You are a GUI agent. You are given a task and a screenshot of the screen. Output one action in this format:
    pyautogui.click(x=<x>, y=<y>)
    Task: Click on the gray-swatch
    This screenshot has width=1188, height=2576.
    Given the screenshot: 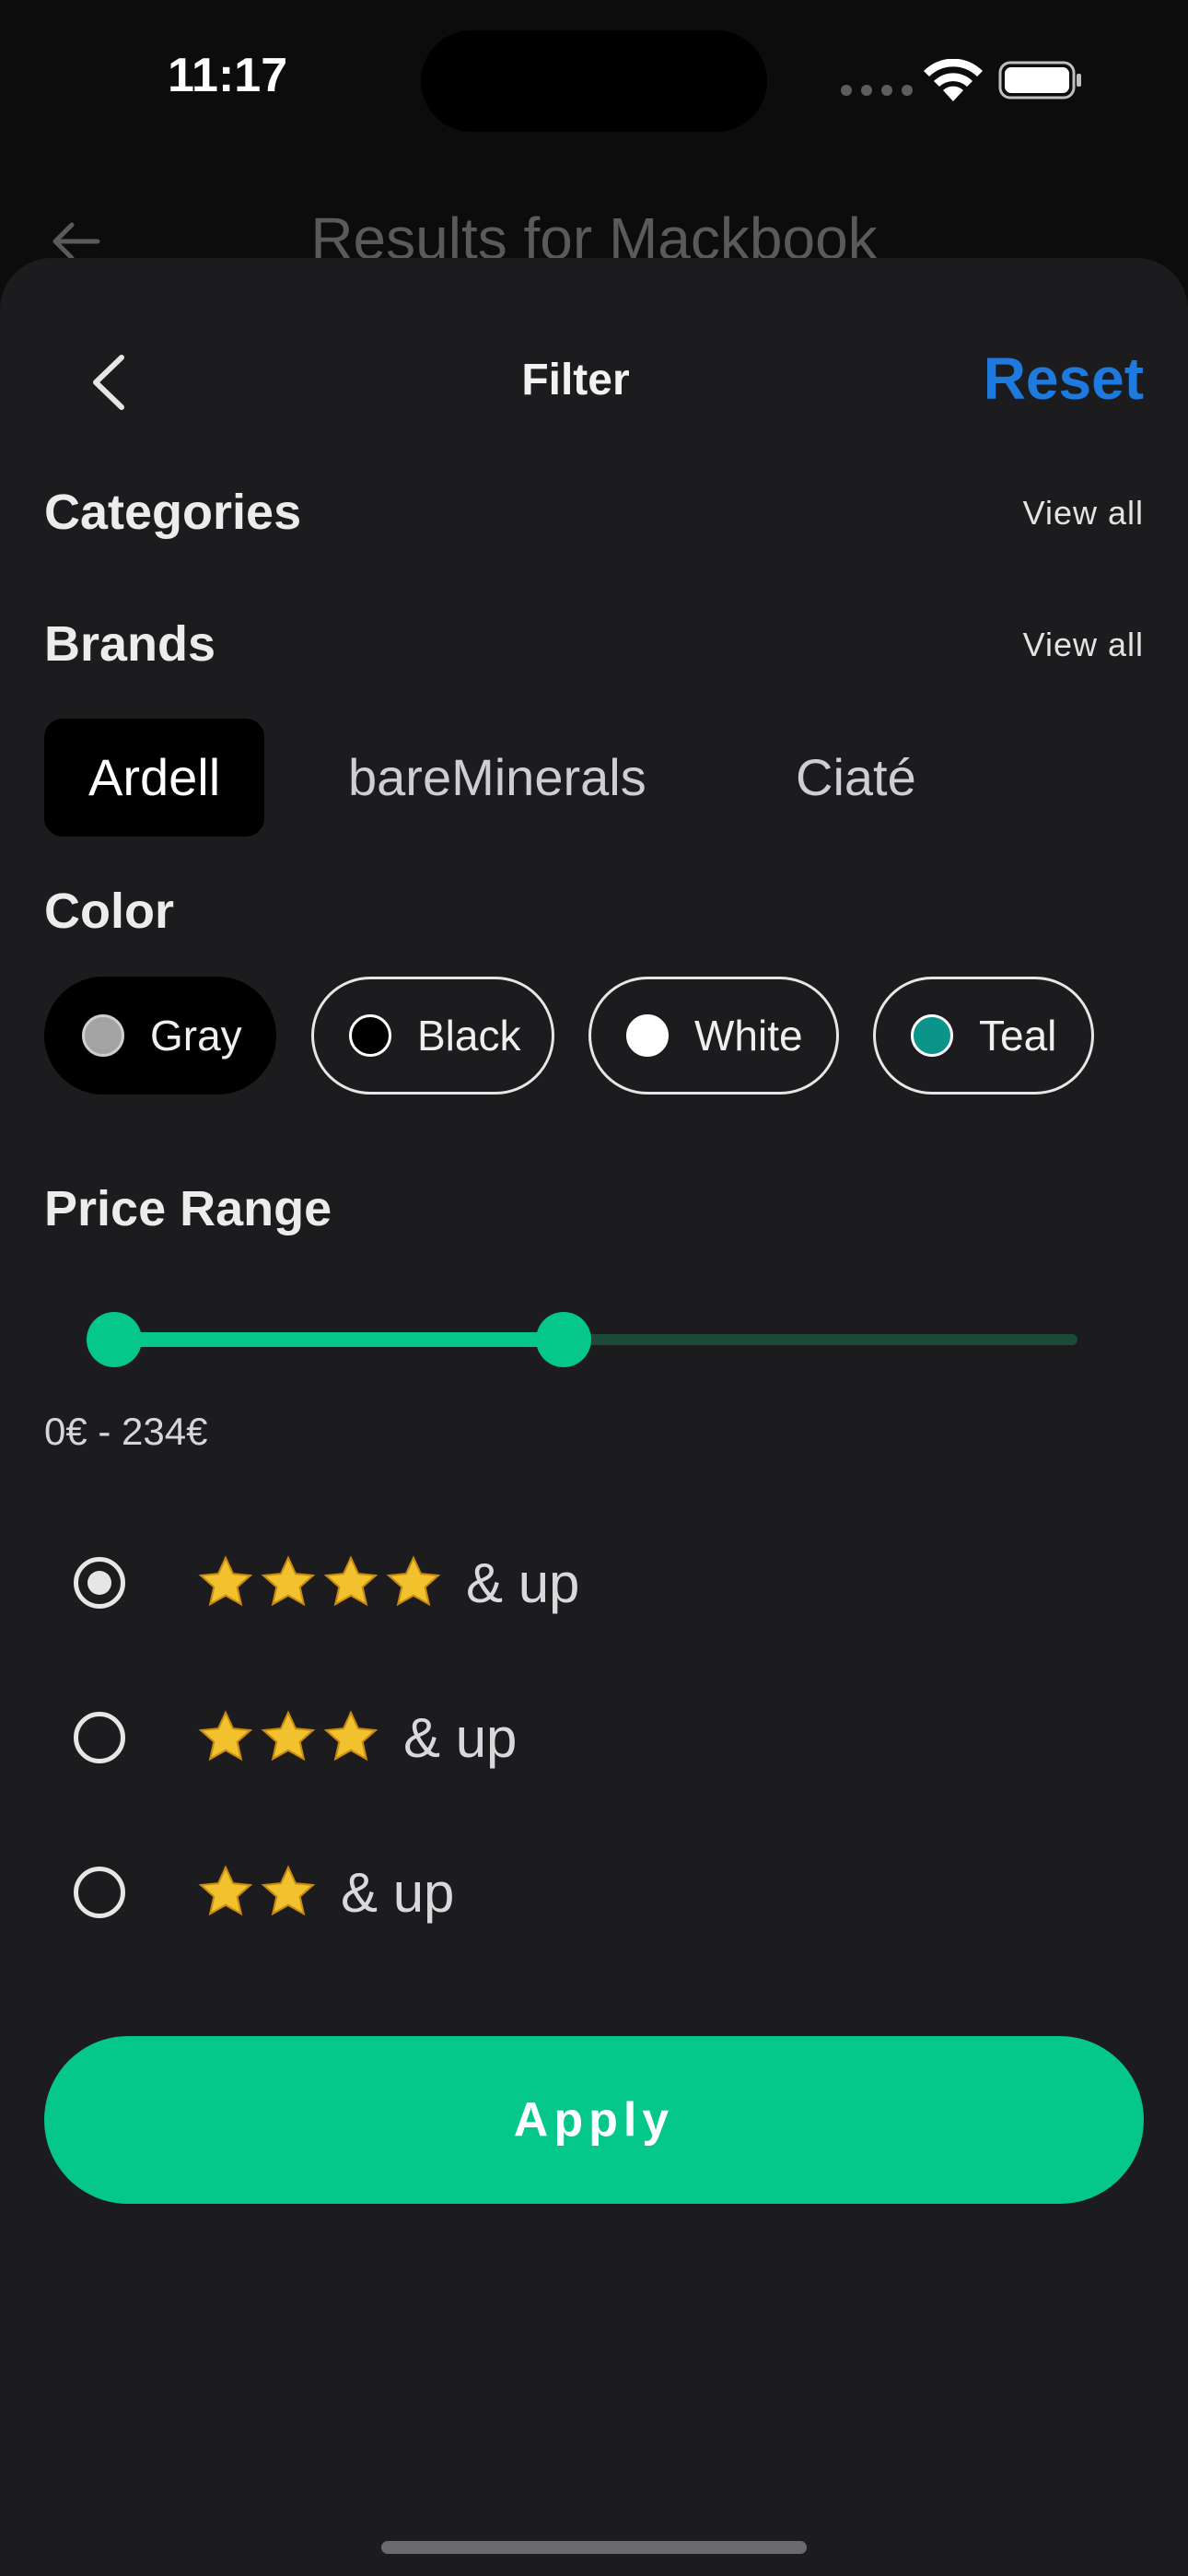 What is the action you would take?
    pyautogui.click(x=103, y=1035)
    